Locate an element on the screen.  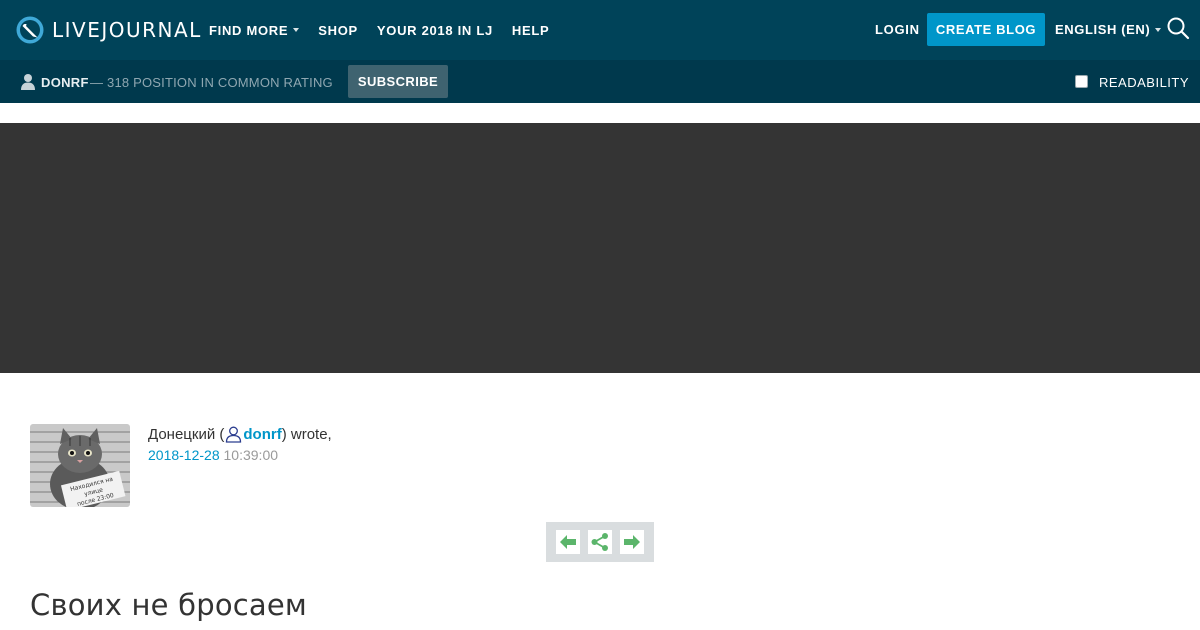
share-button is located at coordinates (600, 542).